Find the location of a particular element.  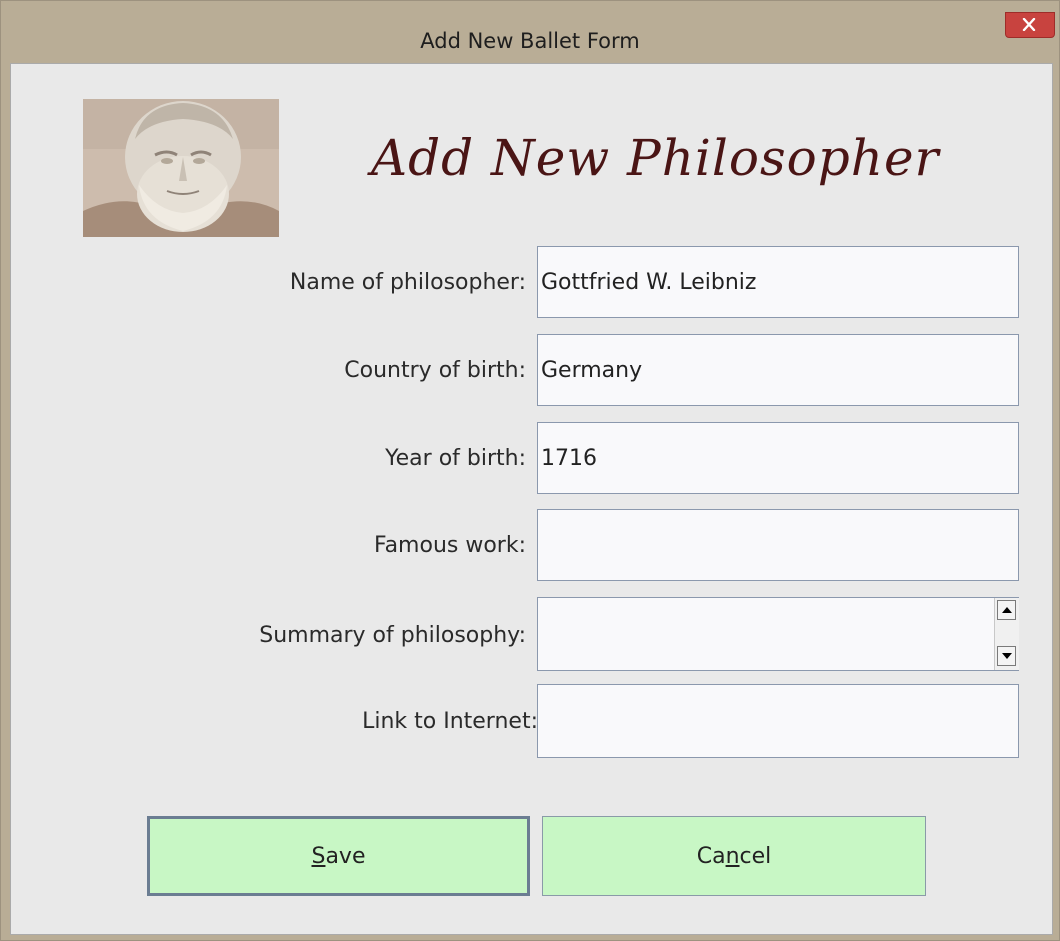

scroll-up-button is located at coordinates (1006, 610).